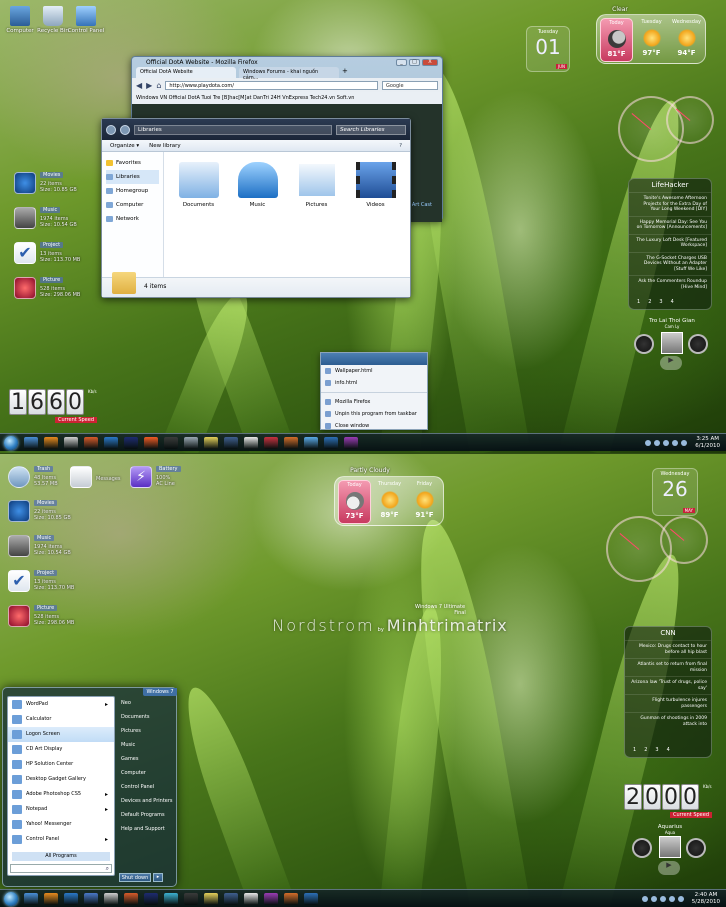 The width and height of the screenshot is (726, 907). Describe the element at coordinates (642, 848) in the screenshot. I see `previous-button` at that location.